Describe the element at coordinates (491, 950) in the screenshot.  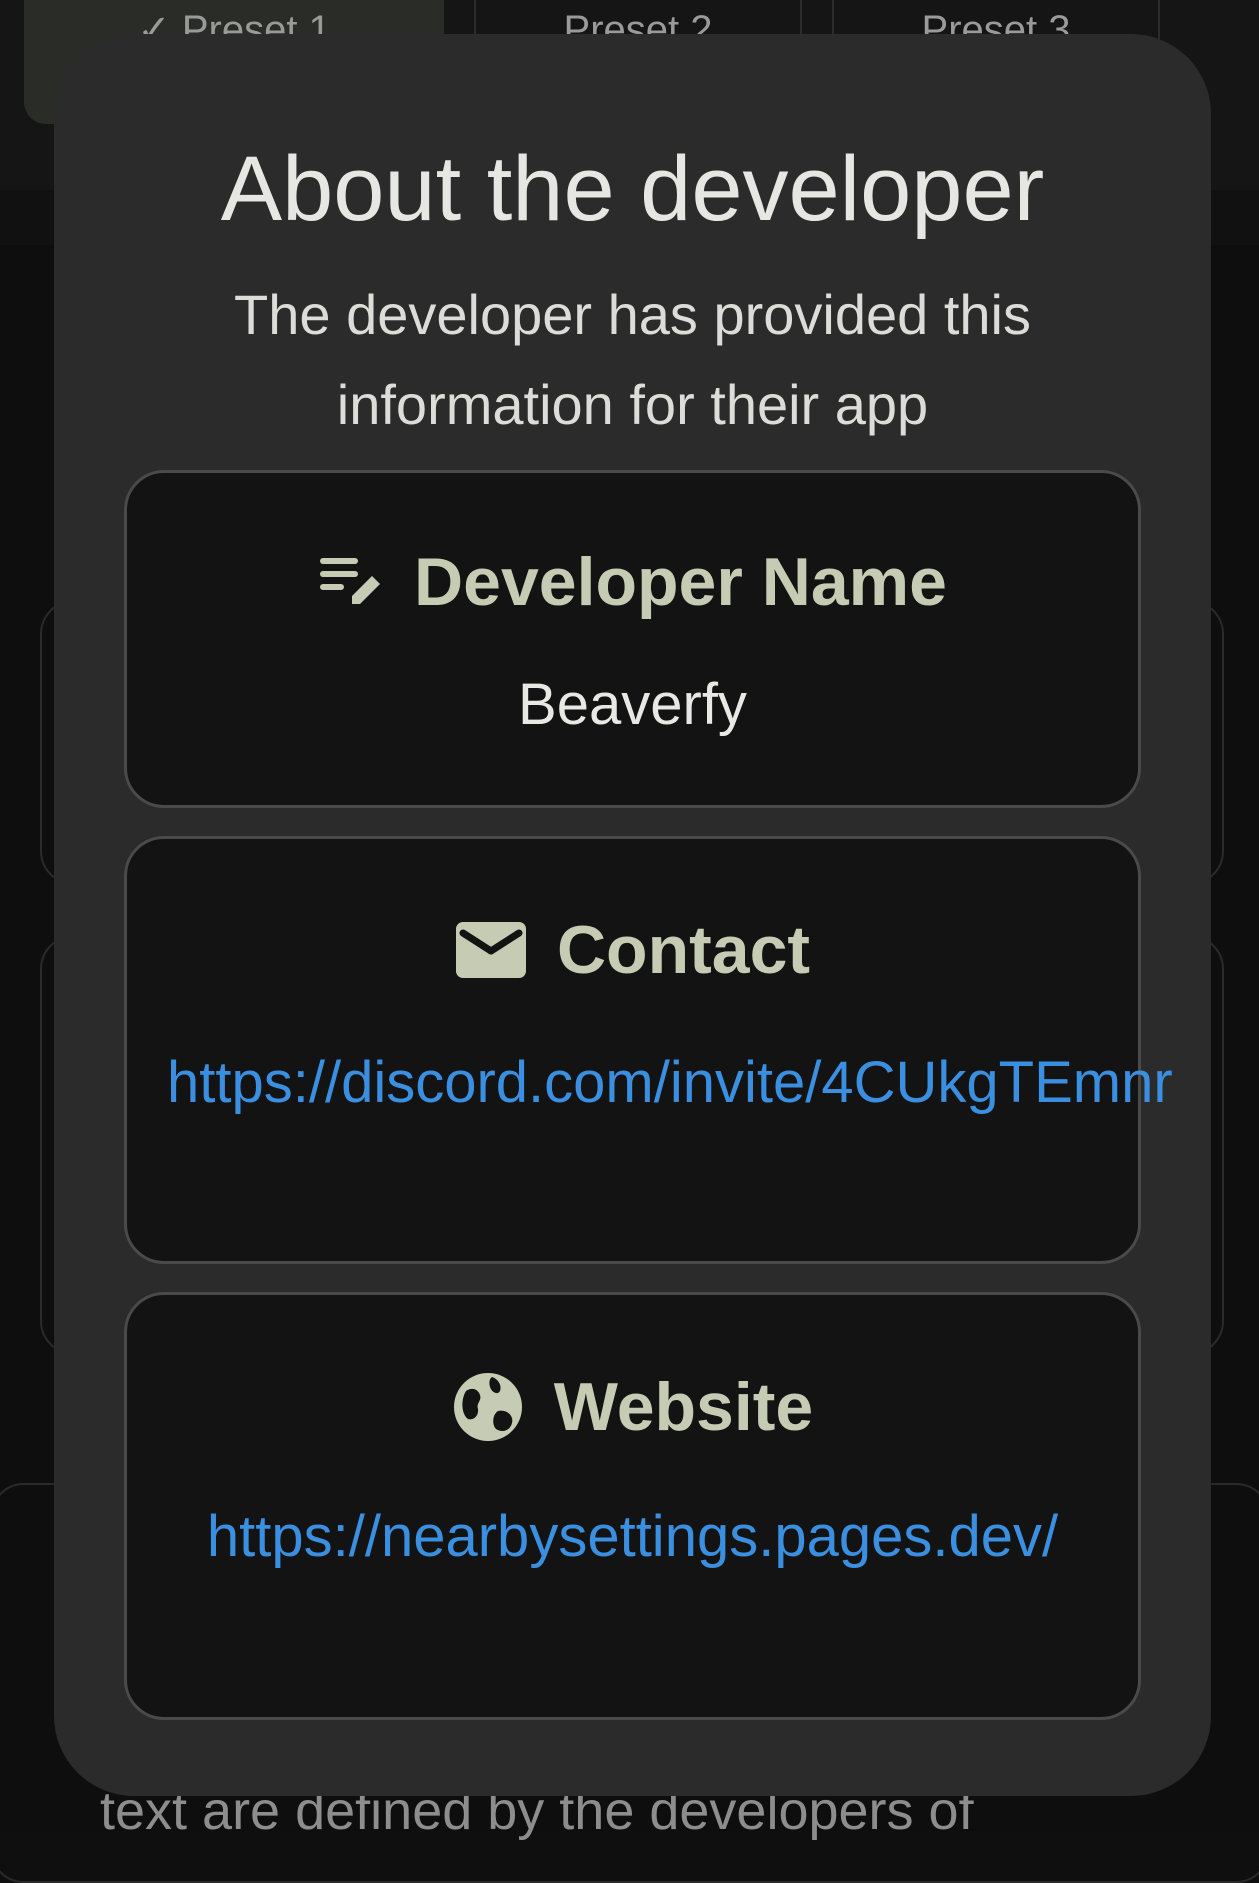
I see `mail-icon` at that location.